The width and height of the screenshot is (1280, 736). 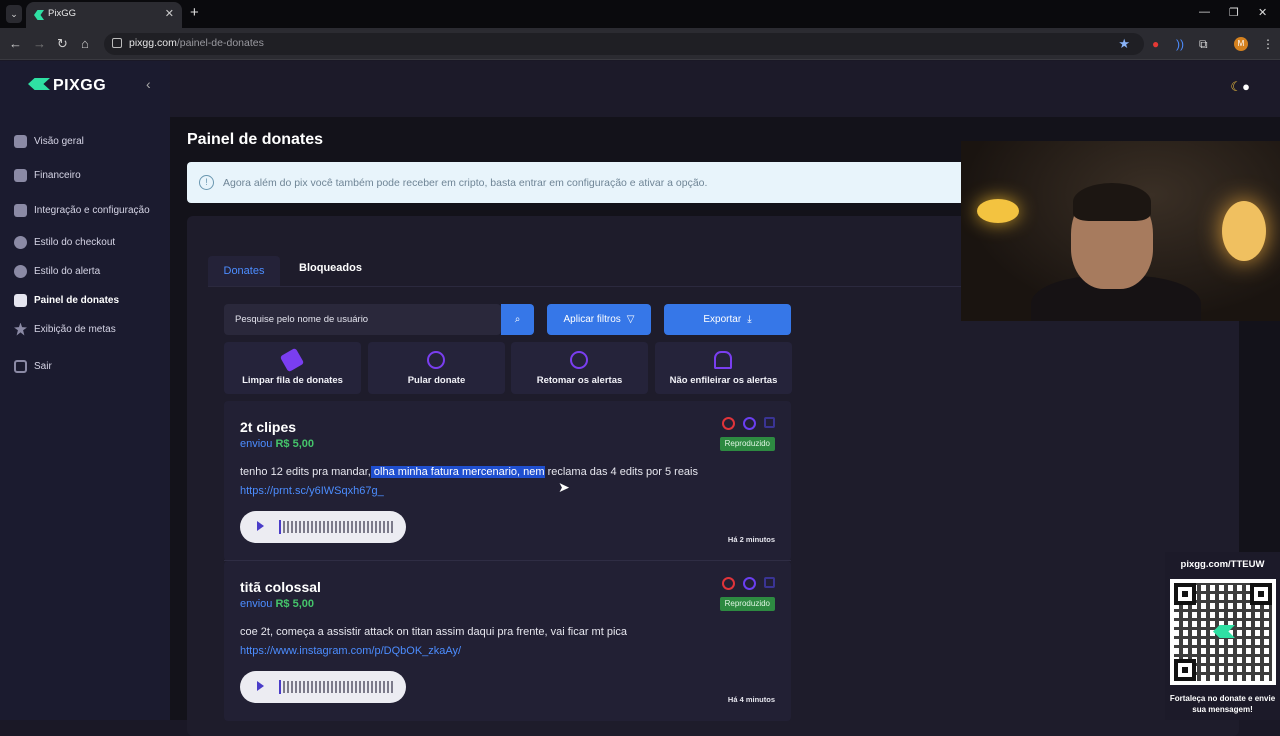 What do you see at coordinates (20, 175) in the screenshot?
I see `wallet-icon` at bounding box center [20, 175].